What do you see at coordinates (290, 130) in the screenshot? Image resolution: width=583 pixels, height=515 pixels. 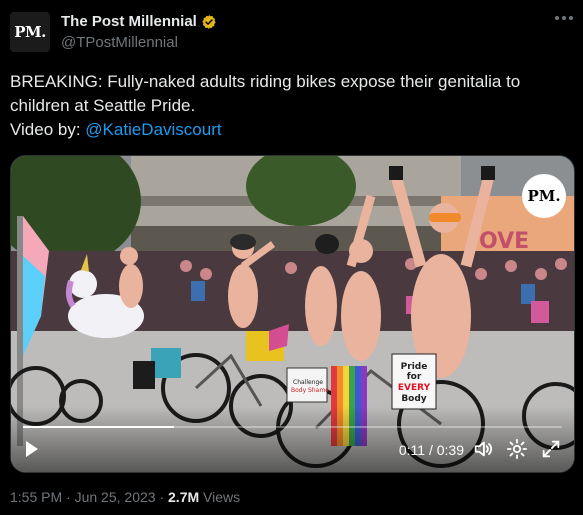 I see `video-credit: Video by: @KatieDaviscourt` at bounding box center [290, 130].